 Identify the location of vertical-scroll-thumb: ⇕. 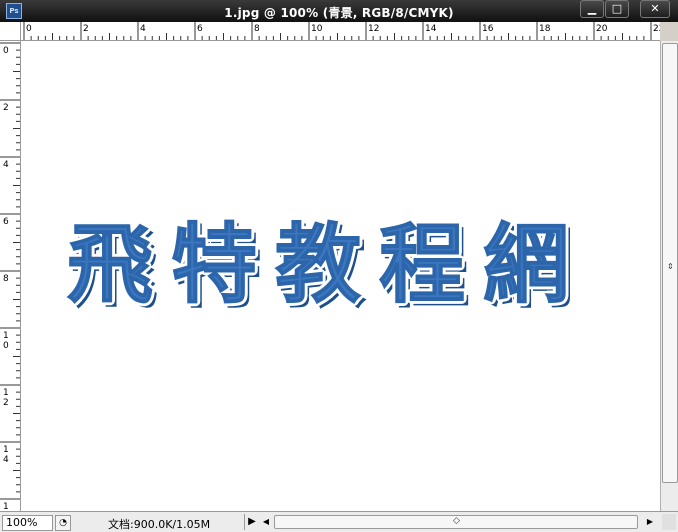
(670, 263).